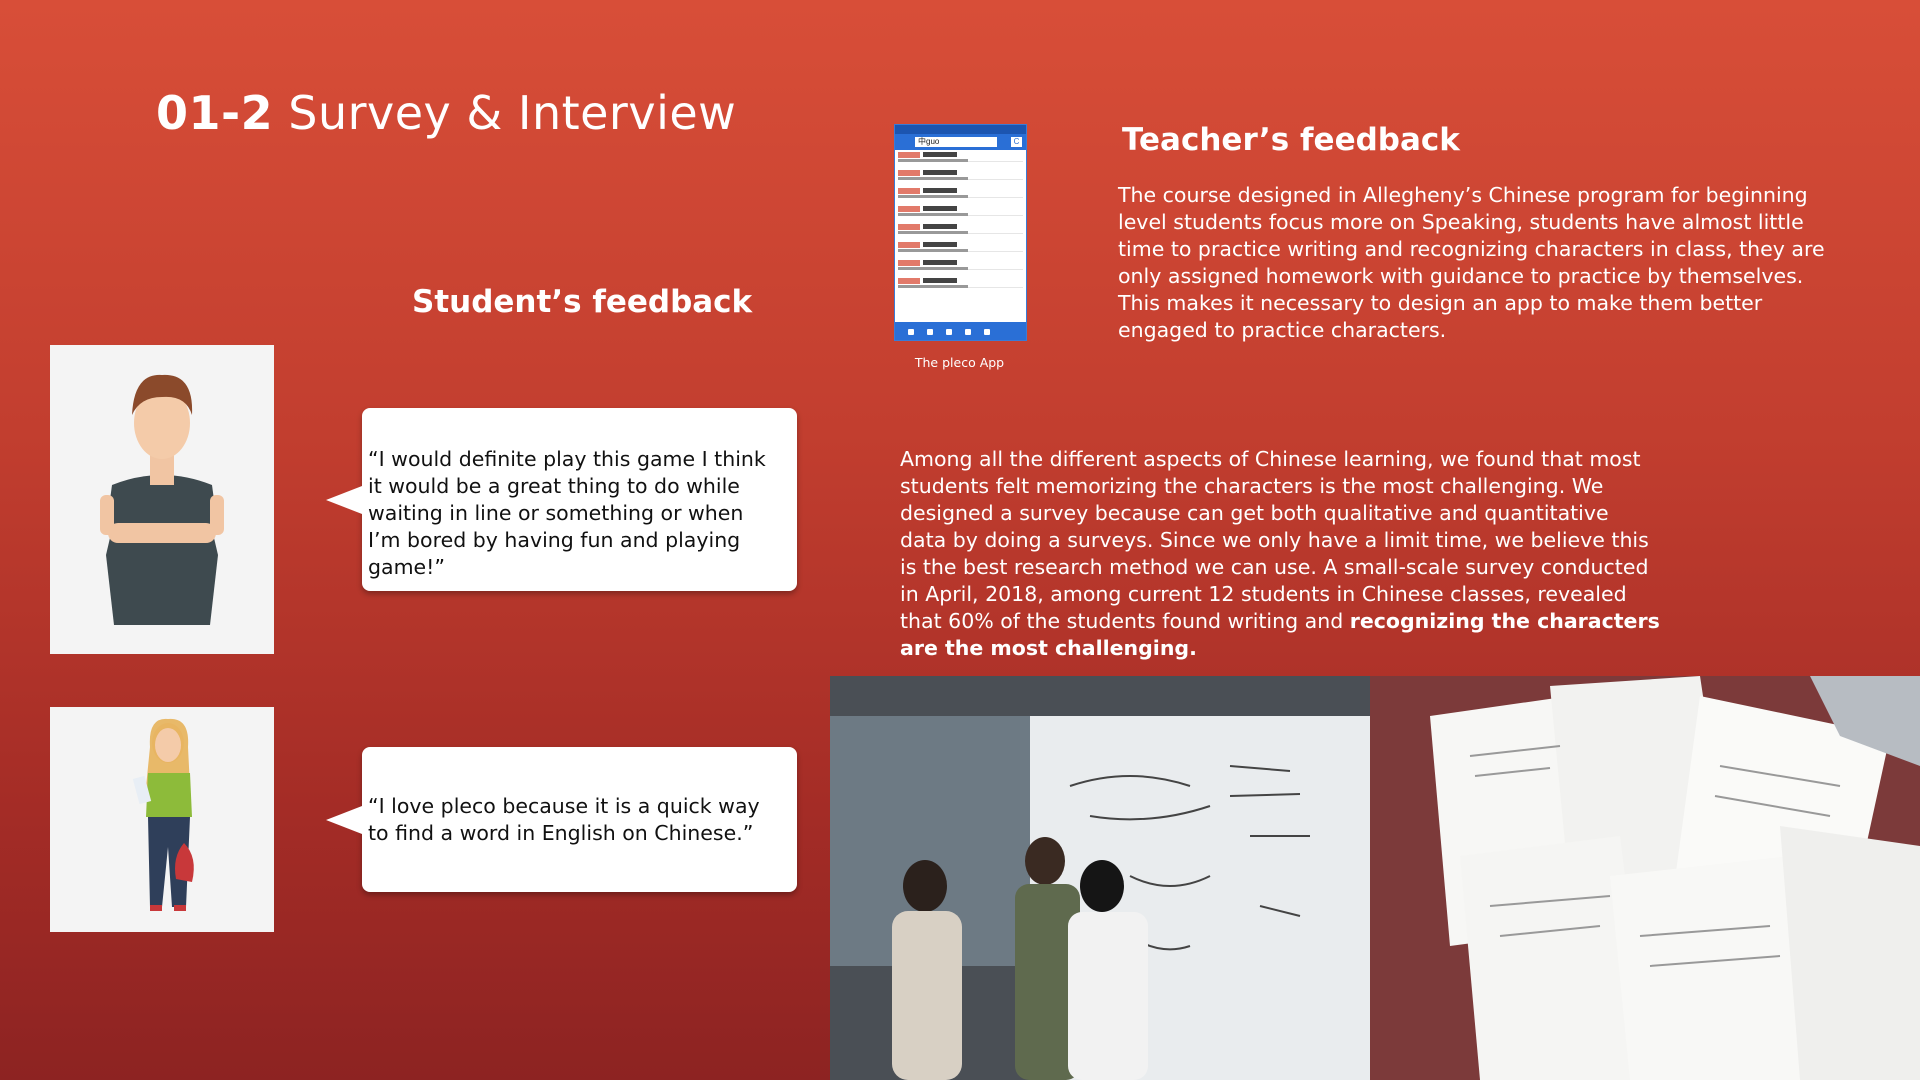  Describe the element at coordinates (162, 819) in the screenshot. I see `female-student-avatar` at that location.